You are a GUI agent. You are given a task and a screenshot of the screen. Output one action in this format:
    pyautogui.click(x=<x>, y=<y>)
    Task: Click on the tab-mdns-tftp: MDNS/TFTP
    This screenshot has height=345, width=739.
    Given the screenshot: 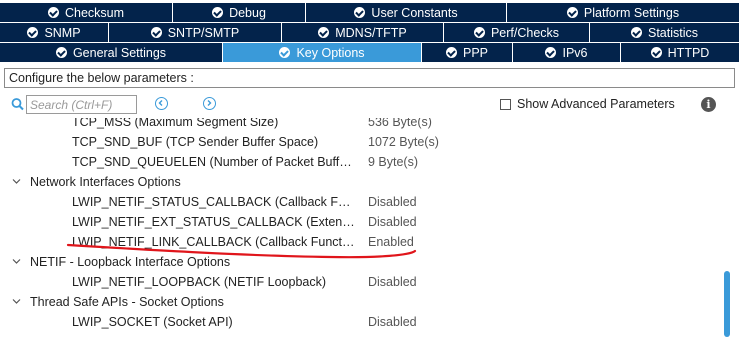 What is the action you would take?
    pyautogui.click(x=362, y=32)
    